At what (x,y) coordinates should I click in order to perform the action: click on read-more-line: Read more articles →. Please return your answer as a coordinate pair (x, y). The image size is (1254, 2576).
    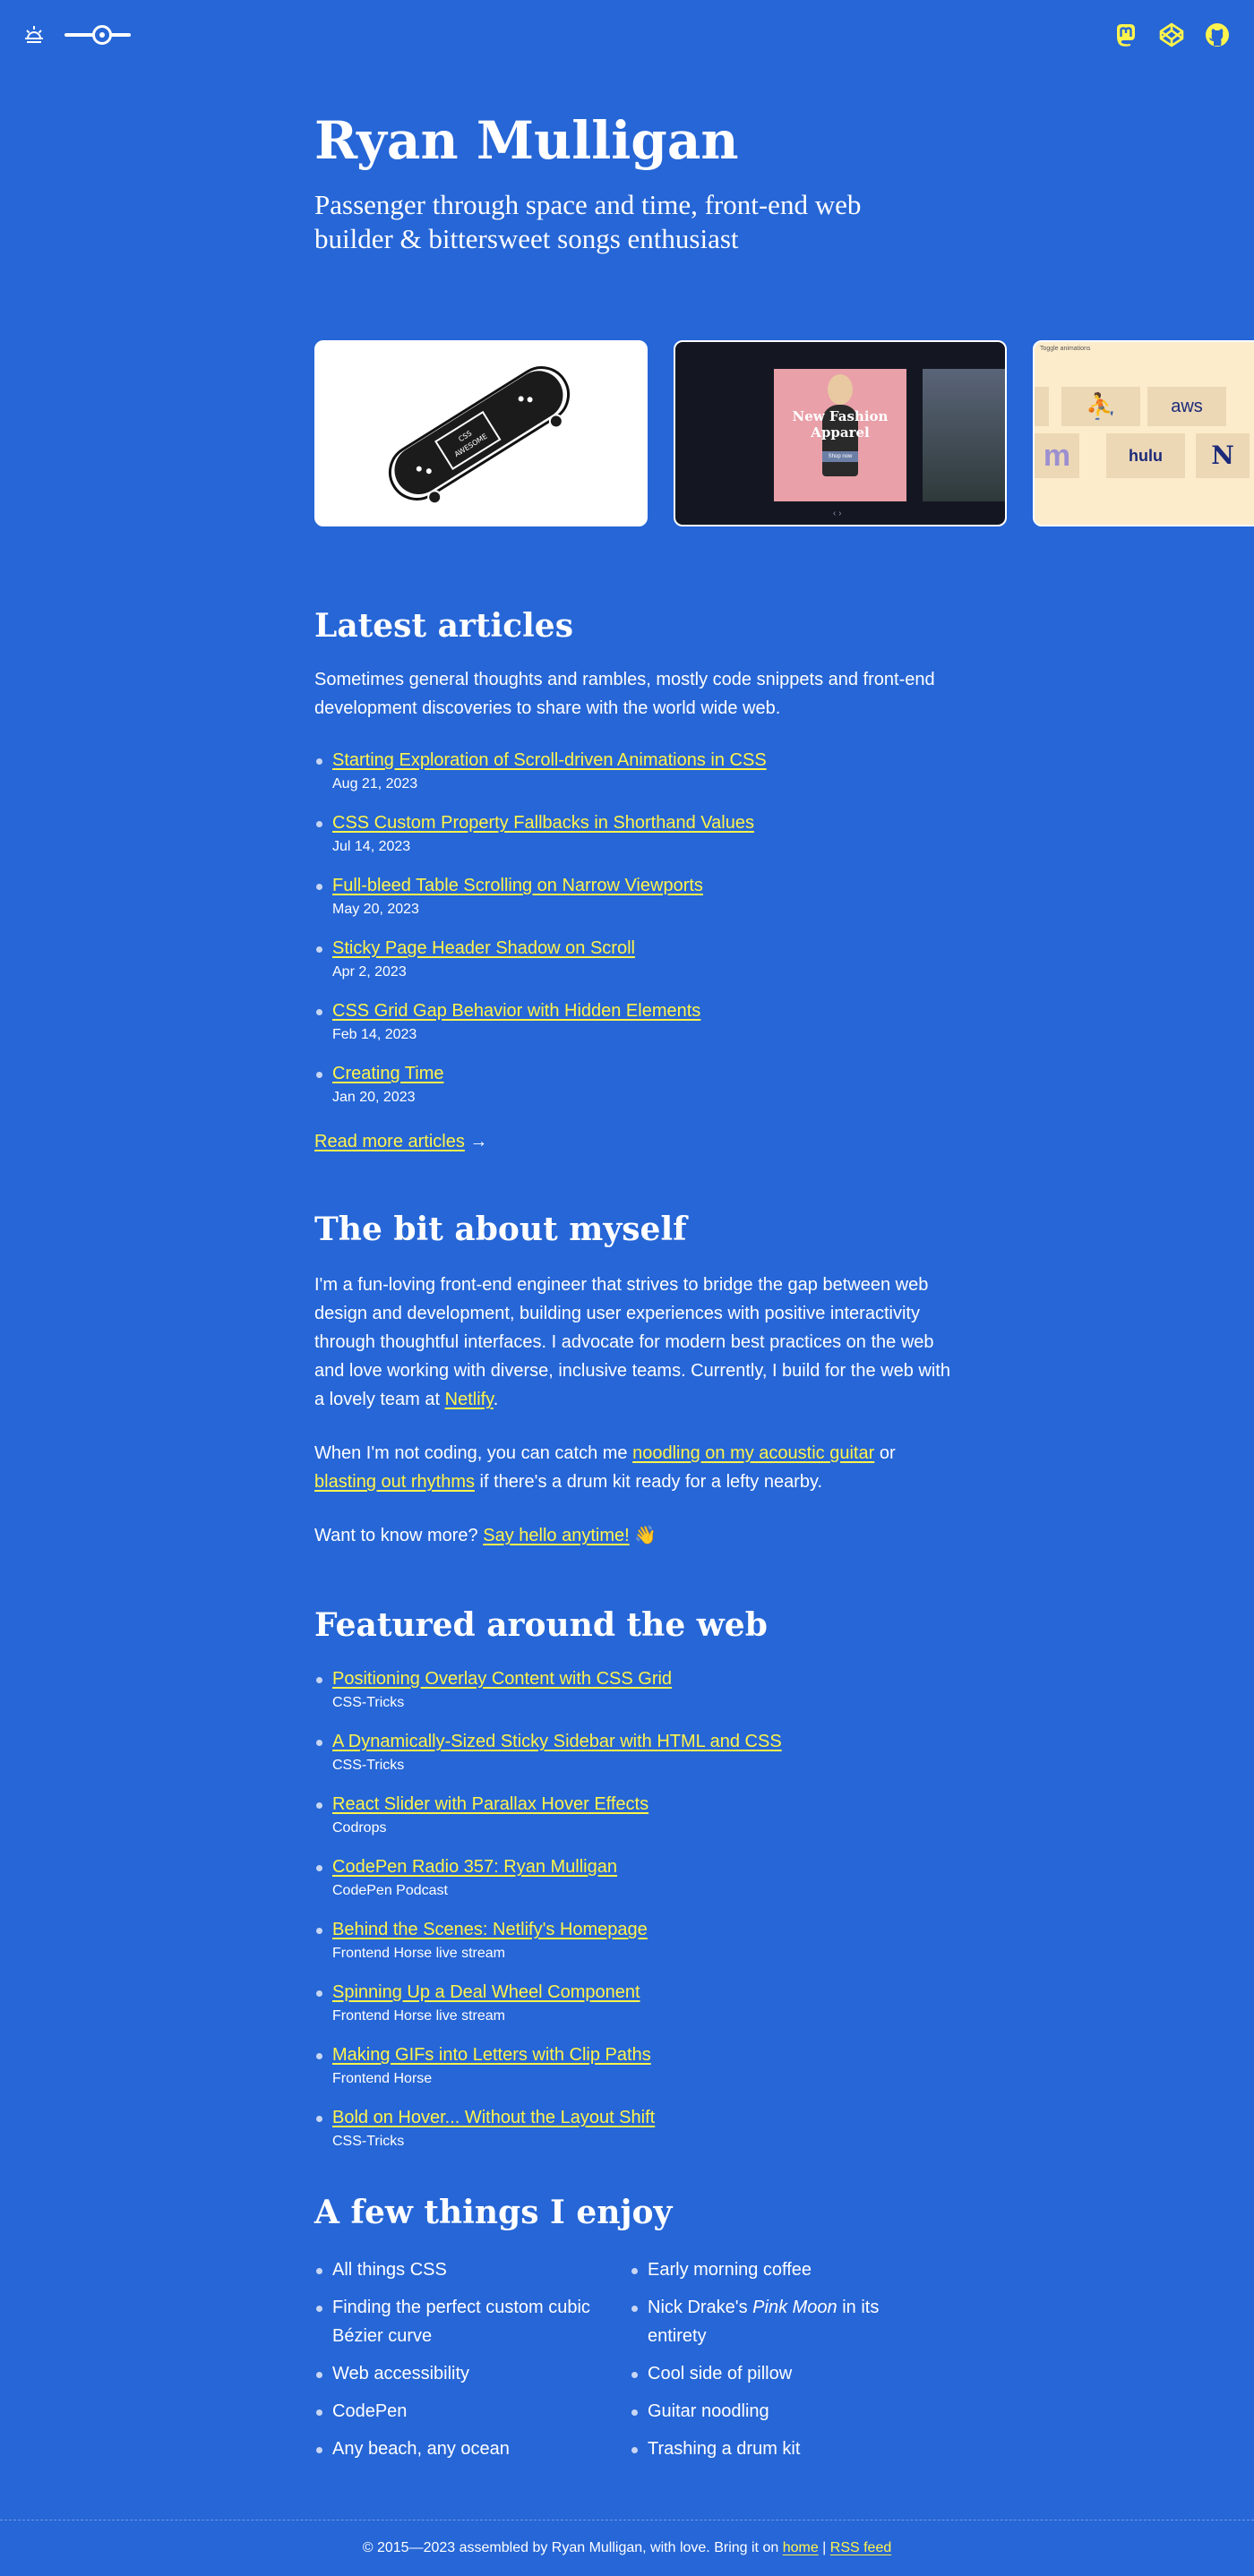
    Looking at the image, I should click on (627, 1142).